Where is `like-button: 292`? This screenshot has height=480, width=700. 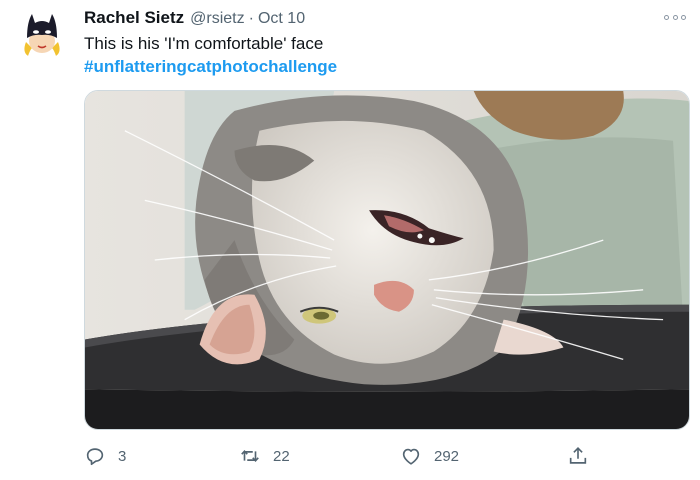
like-button: 292 is located at coordinates (429, 456).